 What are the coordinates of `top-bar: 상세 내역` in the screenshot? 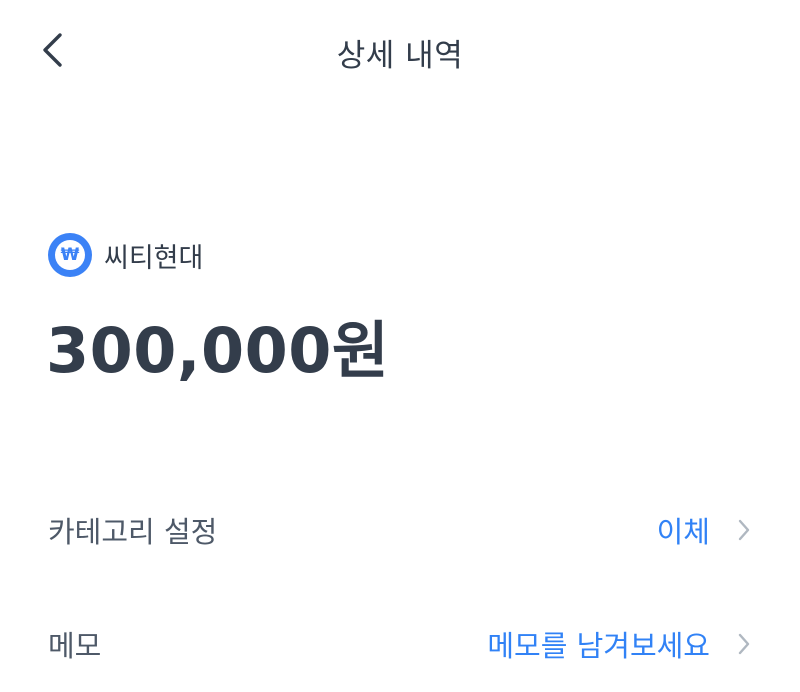 It's located at (400, 50).